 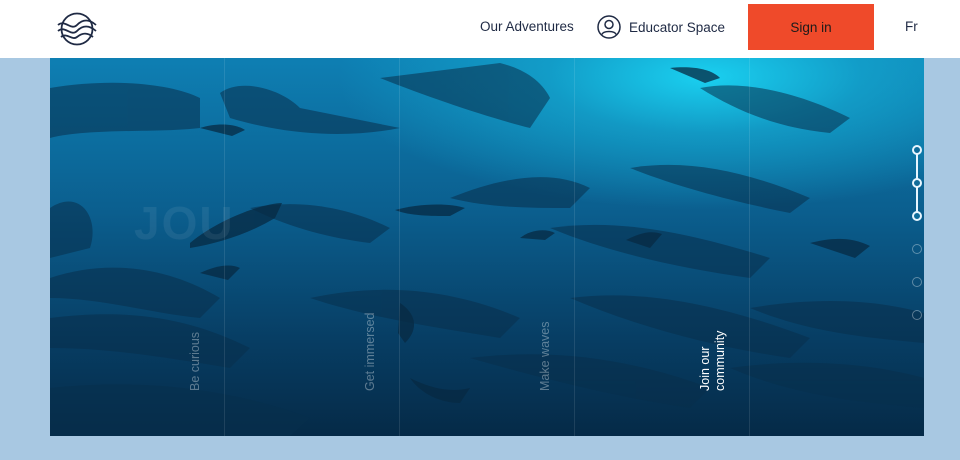 What do you see at coordinates (609, 27) in the screenshot?
I see `user-circle-icon` at bounding box center [609, 27].